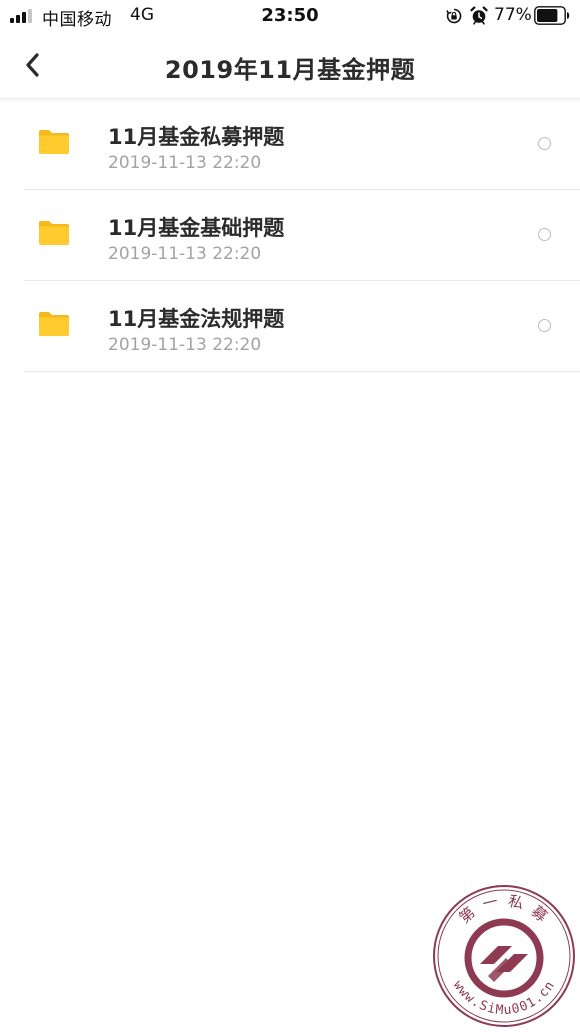 The image size is (580, 1032). I want to click on watermark-seal: 第 一 私 募 www.SiMu001.cn, so click(504, 956).